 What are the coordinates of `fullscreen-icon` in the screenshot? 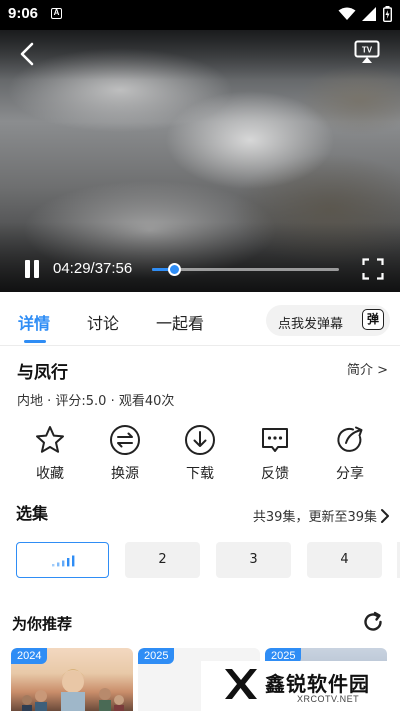 It's located at (373, 269).